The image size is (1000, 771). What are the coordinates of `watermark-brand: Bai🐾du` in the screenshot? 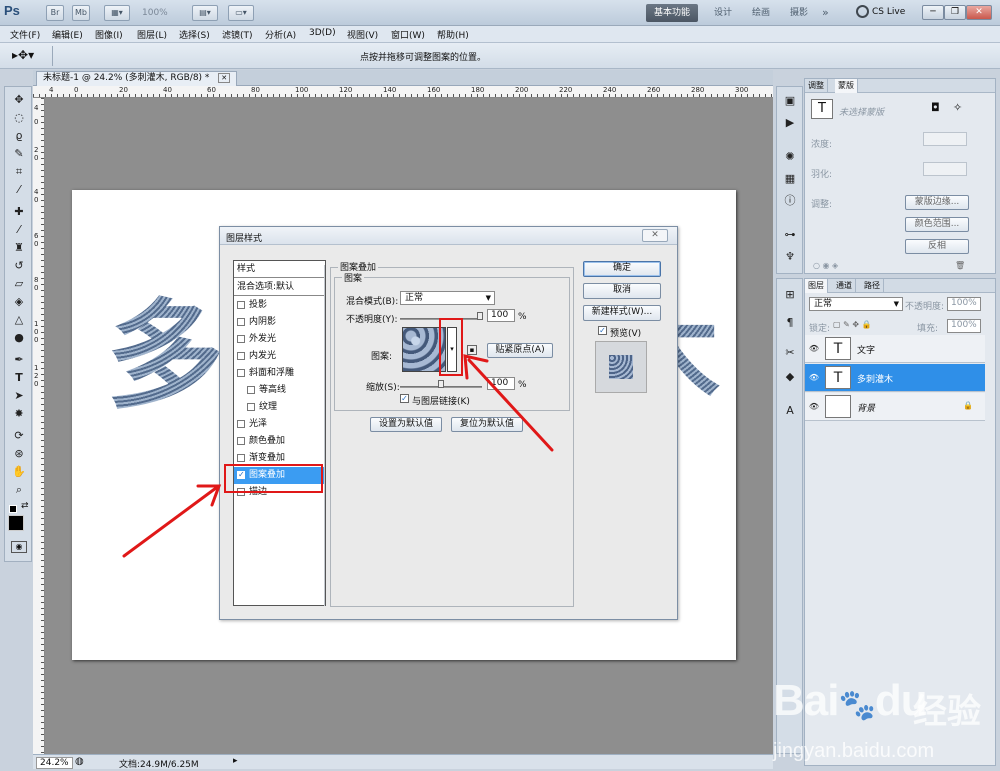 It's located at (850, 700).